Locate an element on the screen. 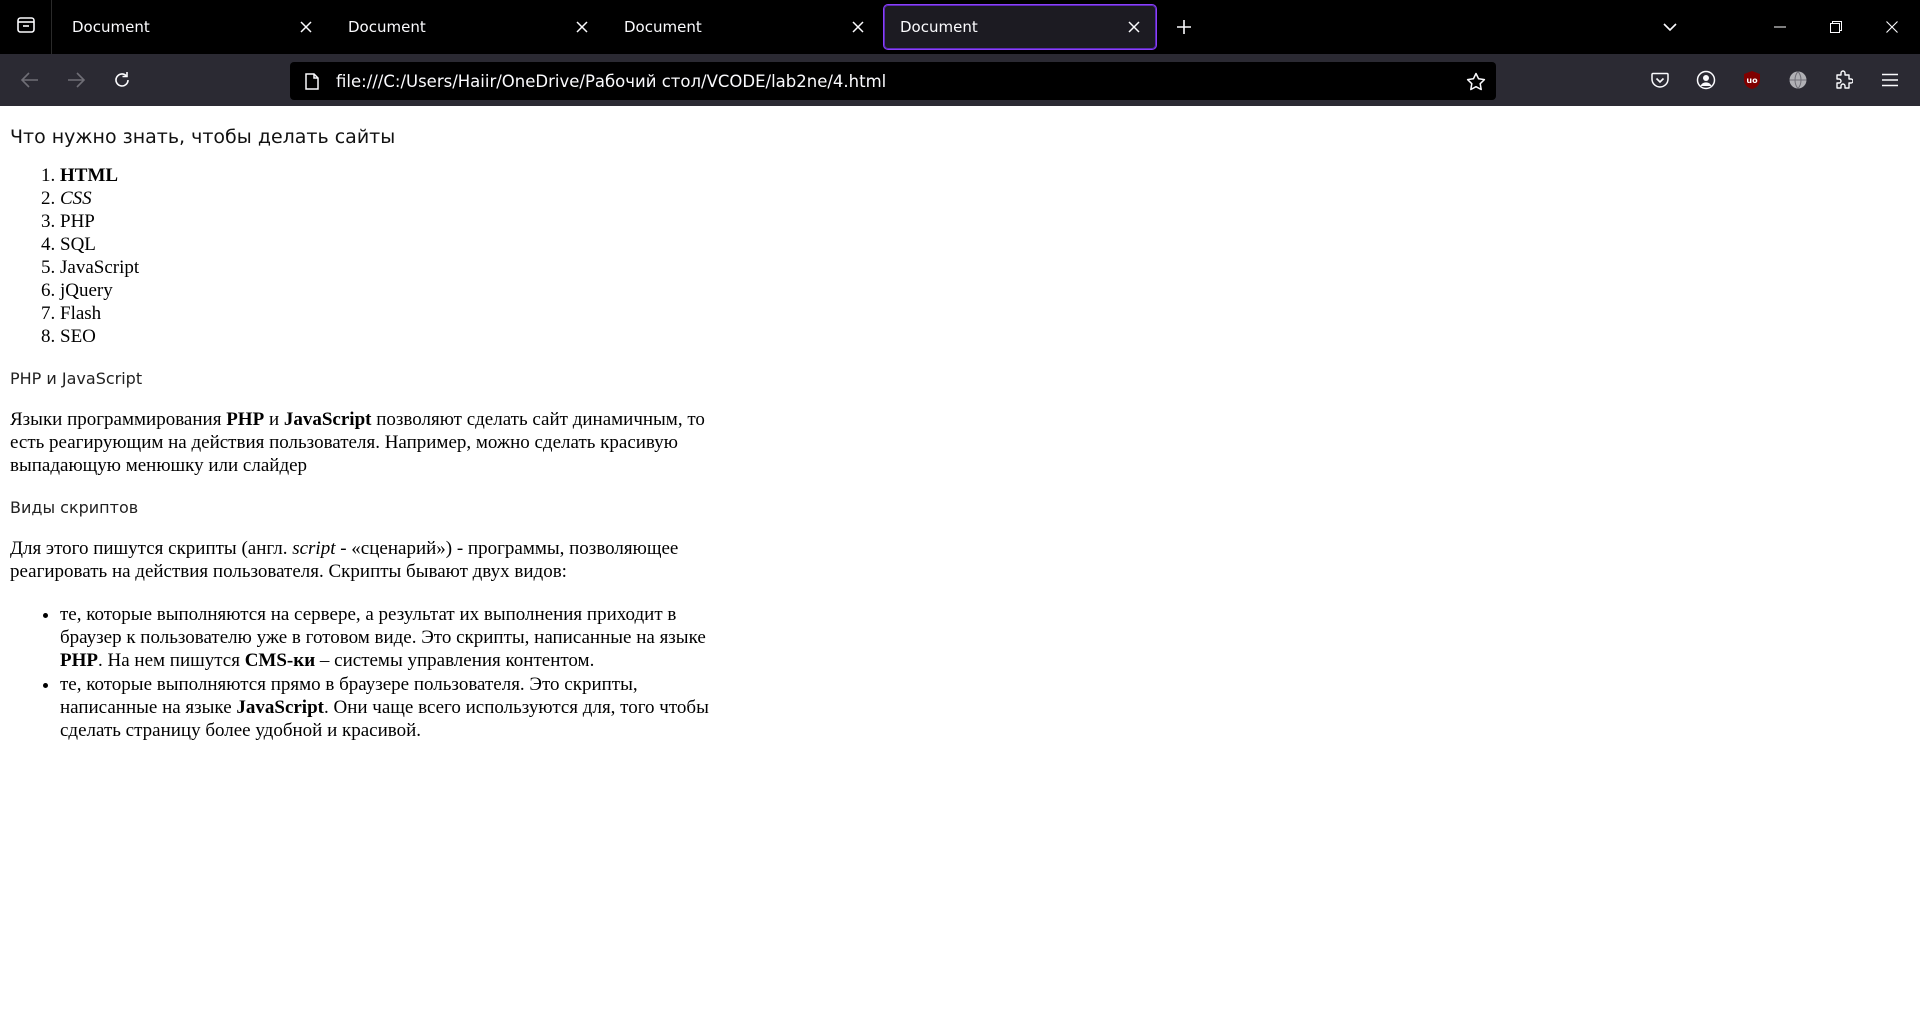 The image size is (1920, 1020). tab-strip: Document Document Document Document is located at coordinates (960, 27).